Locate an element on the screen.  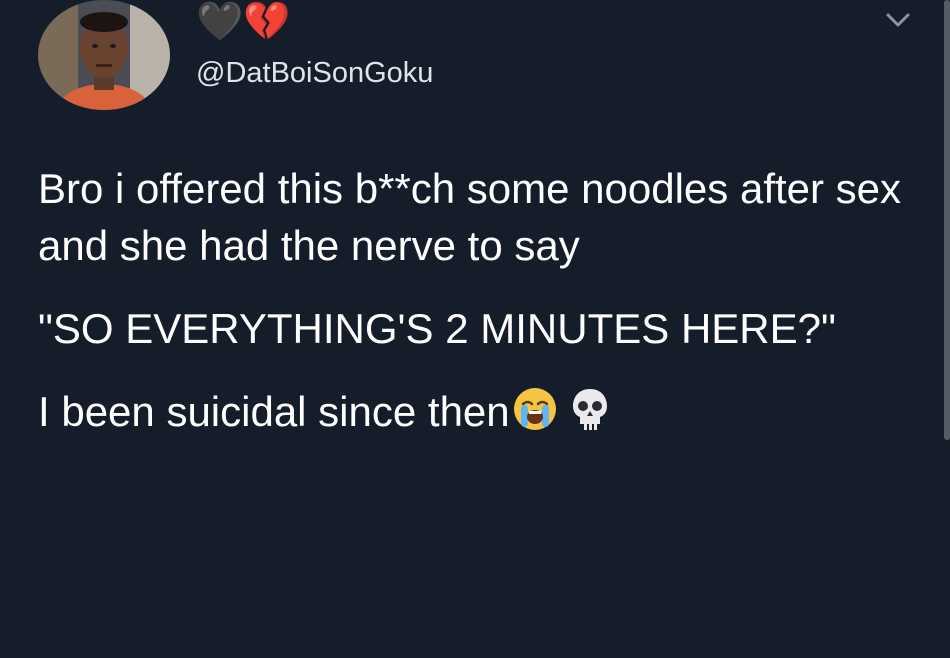
tweet-paragraph: "SO EVERYTHING'S 2 MINUTES HERE?" is located at coordinates (437, 328).